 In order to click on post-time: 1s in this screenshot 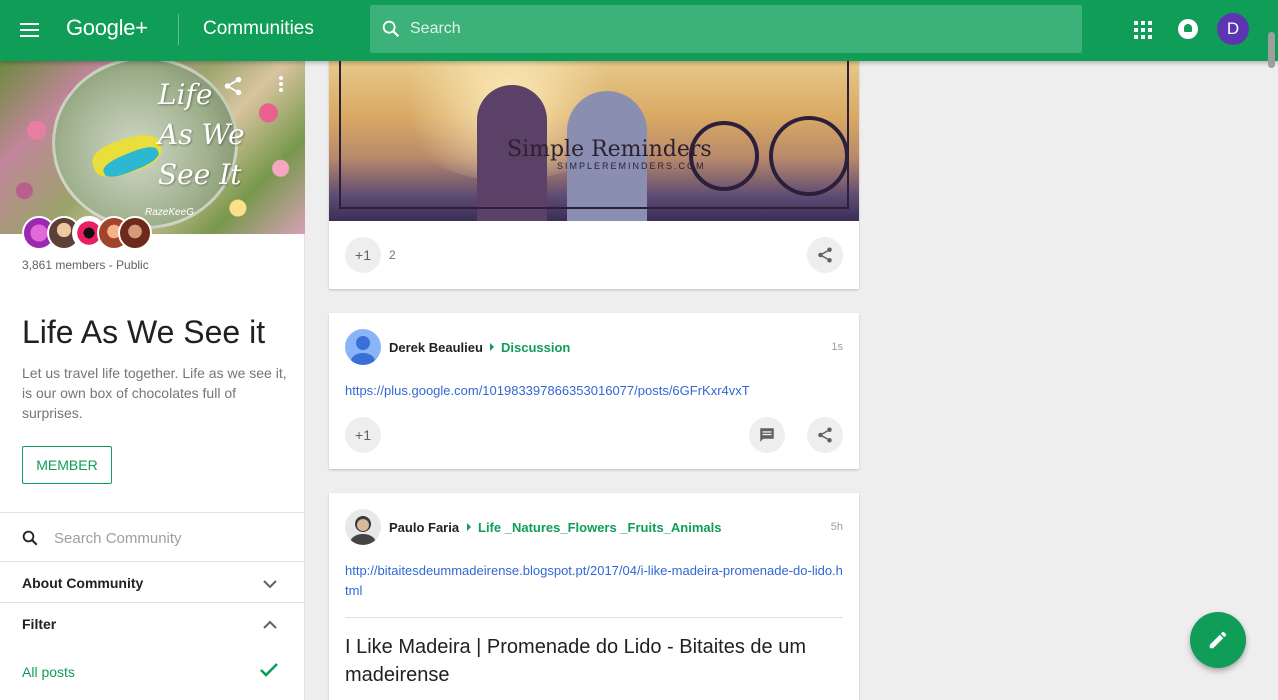, I will do `click(837, 347)`.